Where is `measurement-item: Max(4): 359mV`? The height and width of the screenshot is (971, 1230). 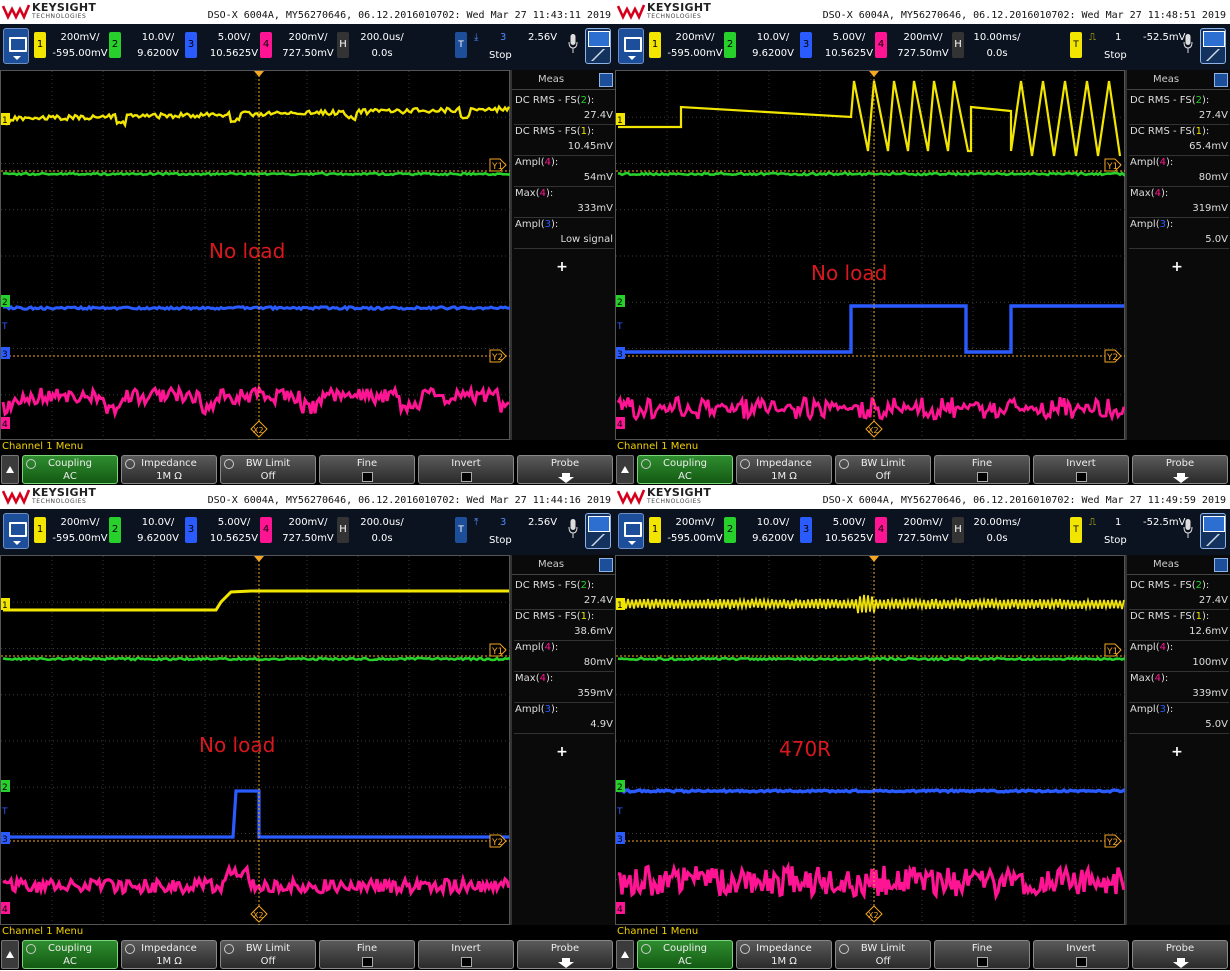
measurement-item: Max(4): 359mV is located at coordinates (564, 687).